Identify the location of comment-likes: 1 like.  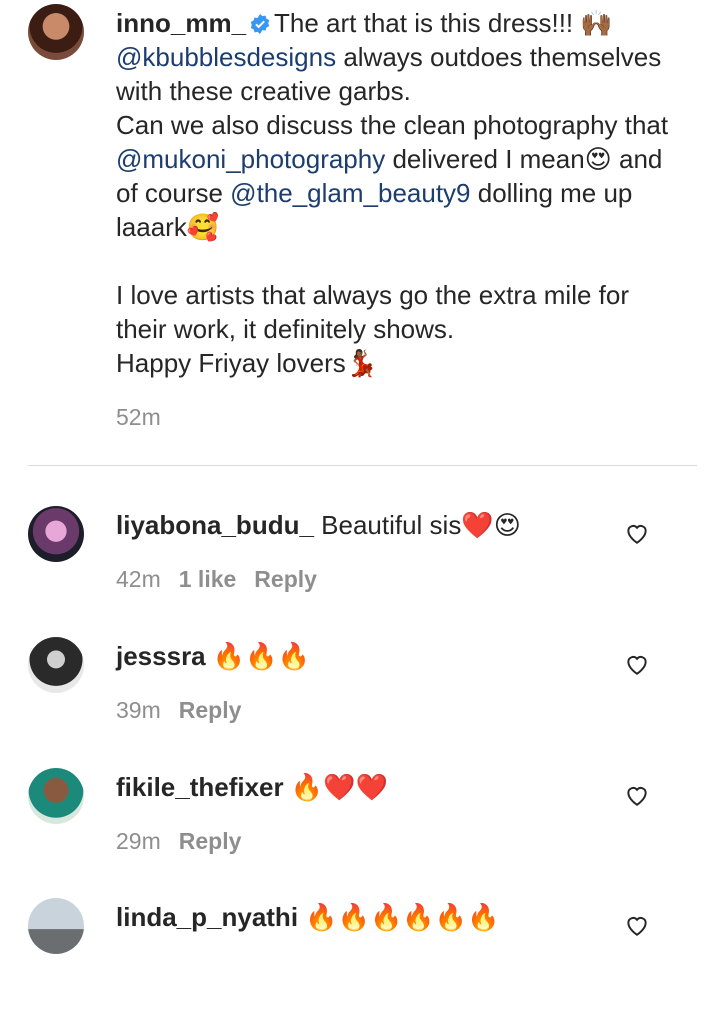
(208, 579).